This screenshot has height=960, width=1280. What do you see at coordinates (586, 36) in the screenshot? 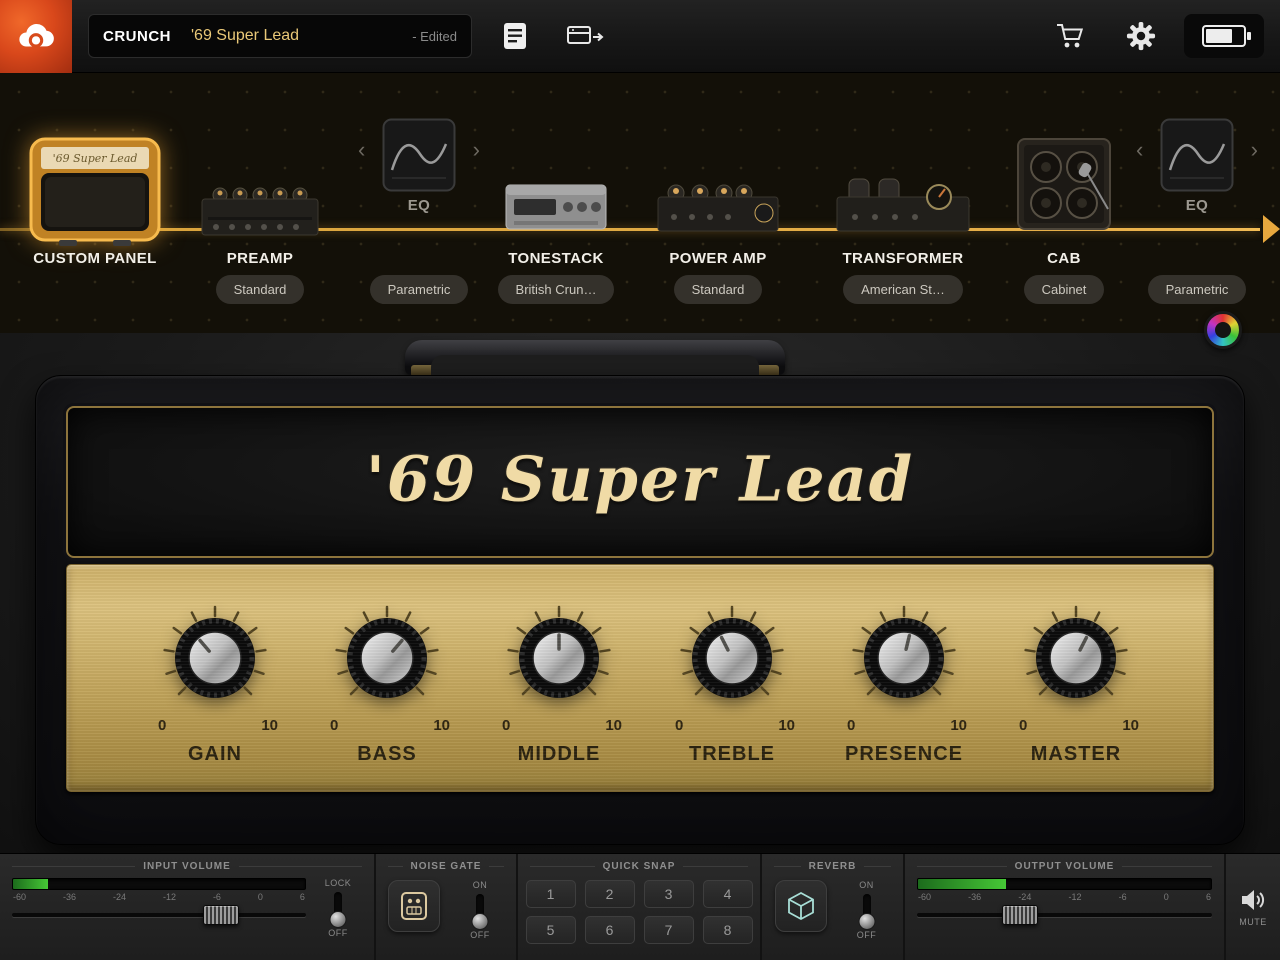
I see `signal-chain-view-button` at bounding box center [586, 36].